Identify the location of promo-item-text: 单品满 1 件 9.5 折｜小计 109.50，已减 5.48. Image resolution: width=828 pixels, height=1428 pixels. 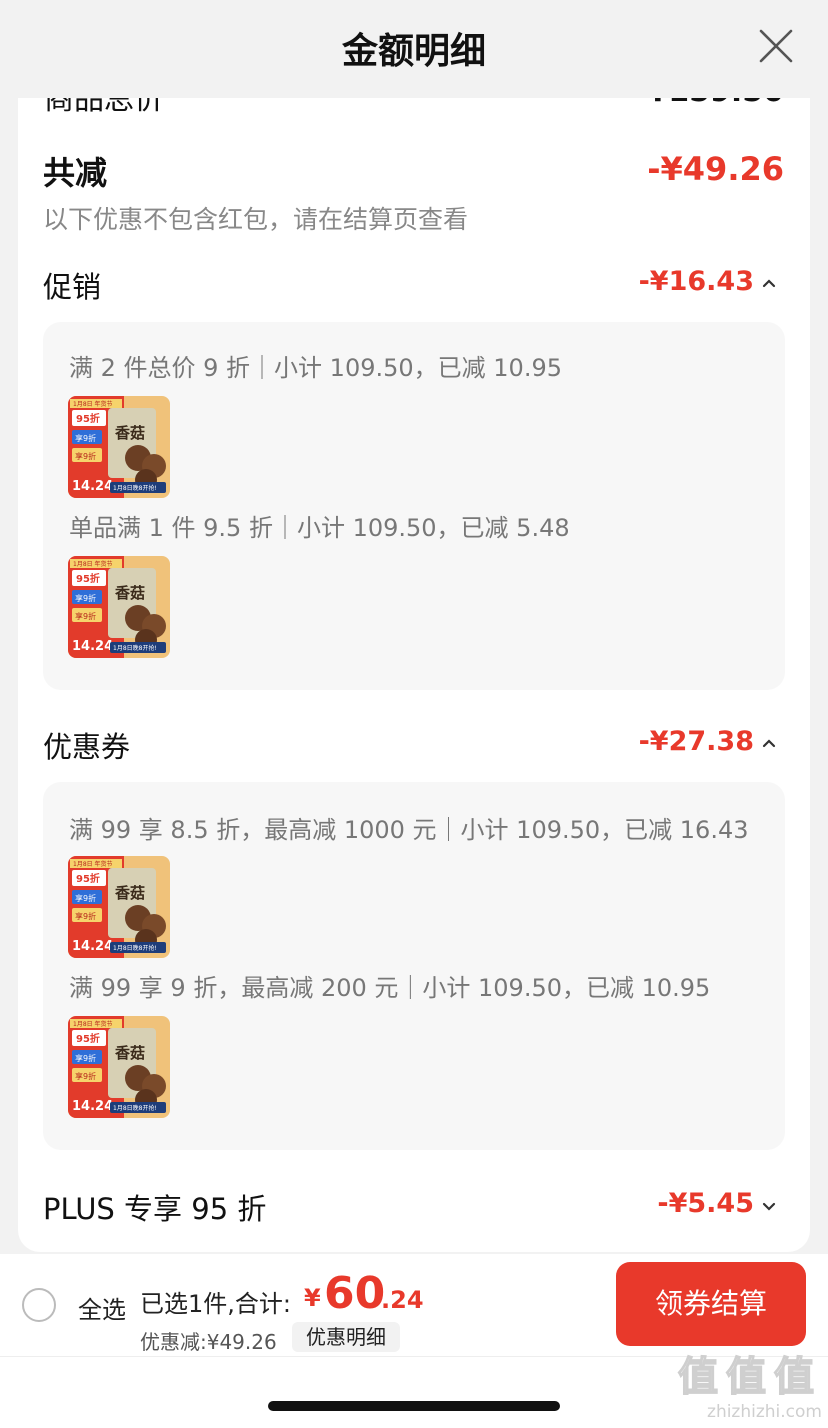
(319, 528).